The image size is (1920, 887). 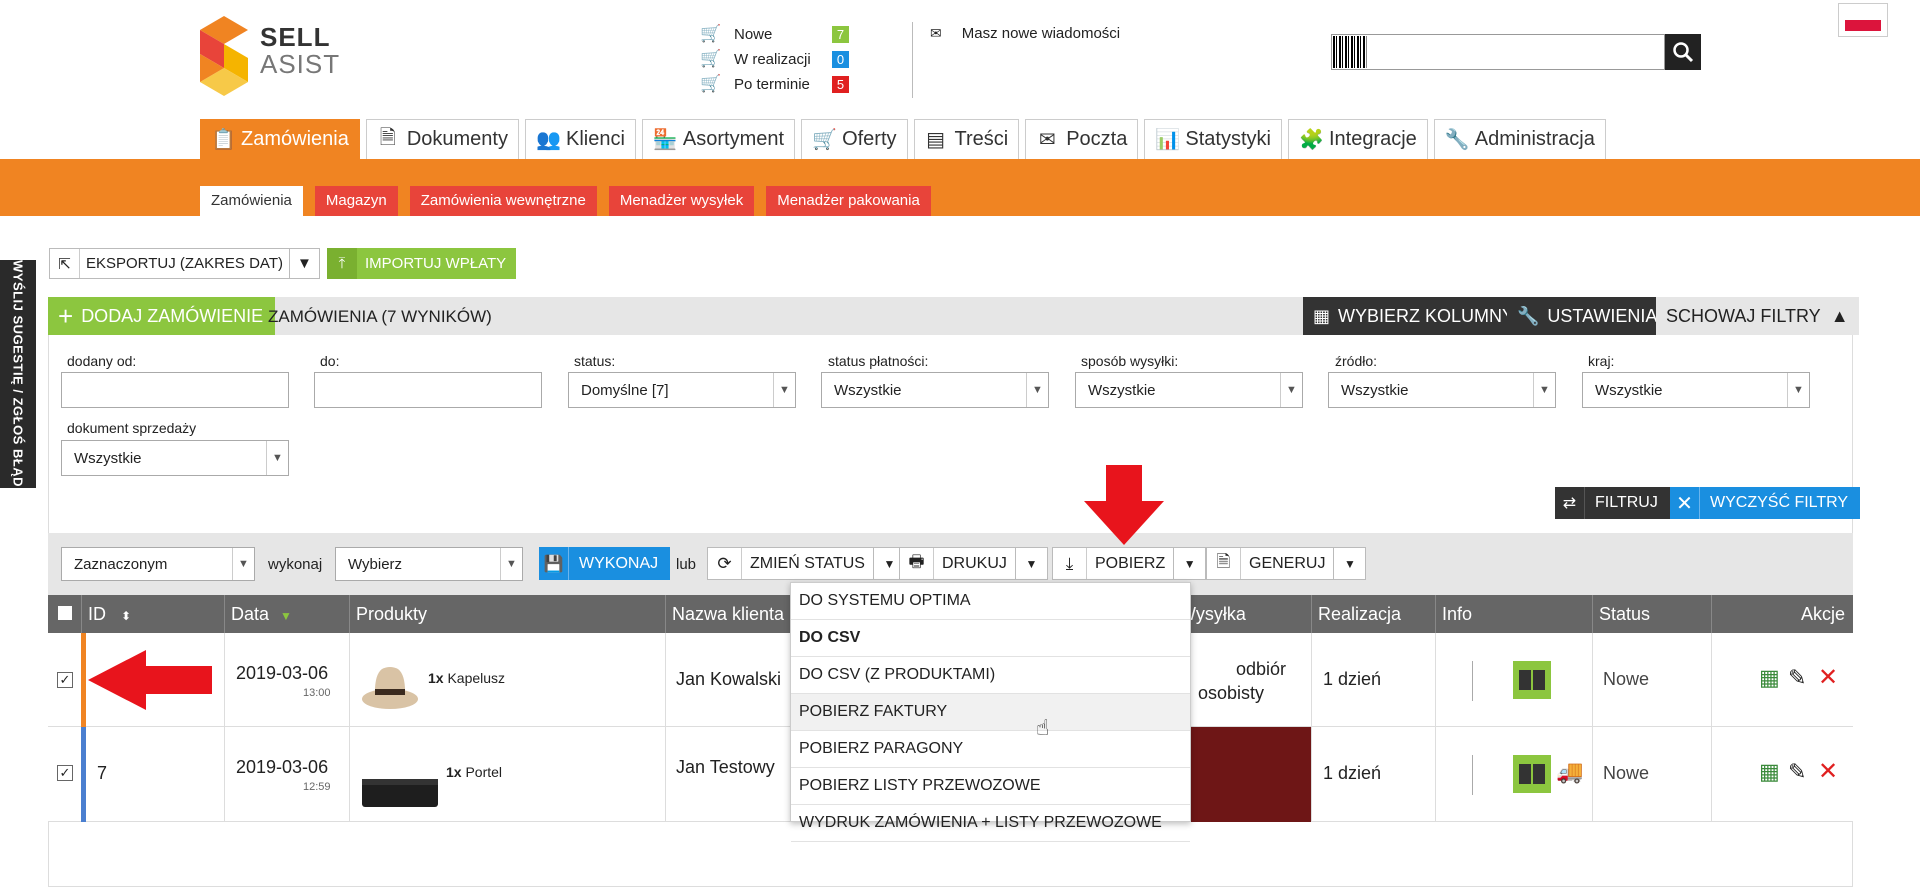 I want to click on settings-button: 🔧 USTAWIENIA, so click(x=1587, y=316).